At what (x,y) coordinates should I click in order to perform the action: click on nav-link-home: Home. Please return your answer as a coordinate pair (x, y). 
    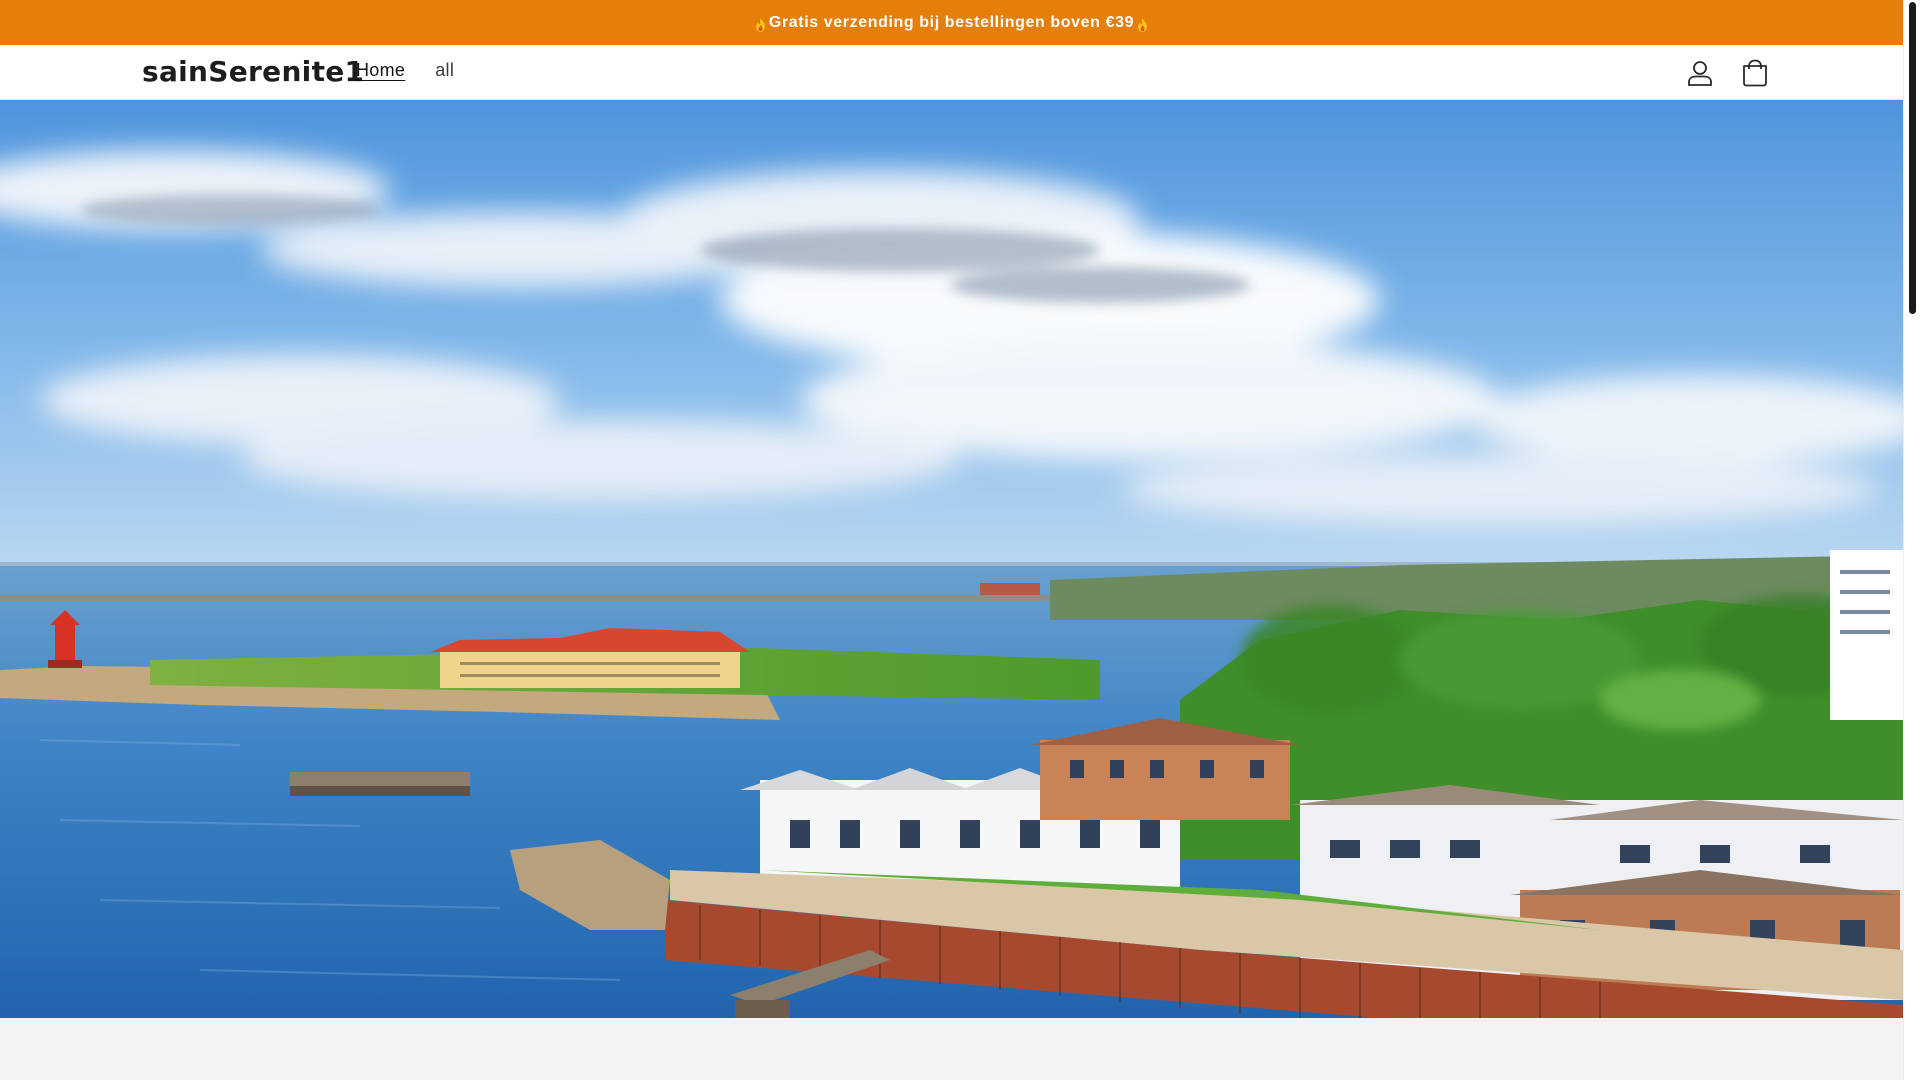
    Looking at the image, I should click on (380, 70).